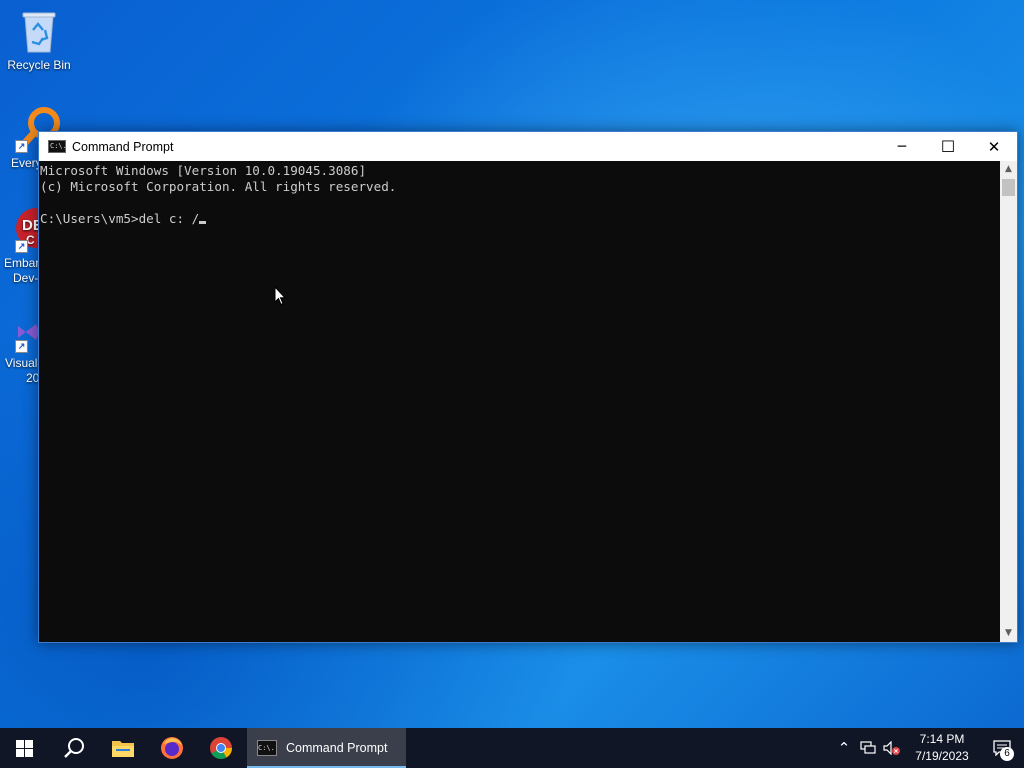 The height and width of the screenshot is (768, 1024). I want to click on firefox-icon, so click(171, 748).